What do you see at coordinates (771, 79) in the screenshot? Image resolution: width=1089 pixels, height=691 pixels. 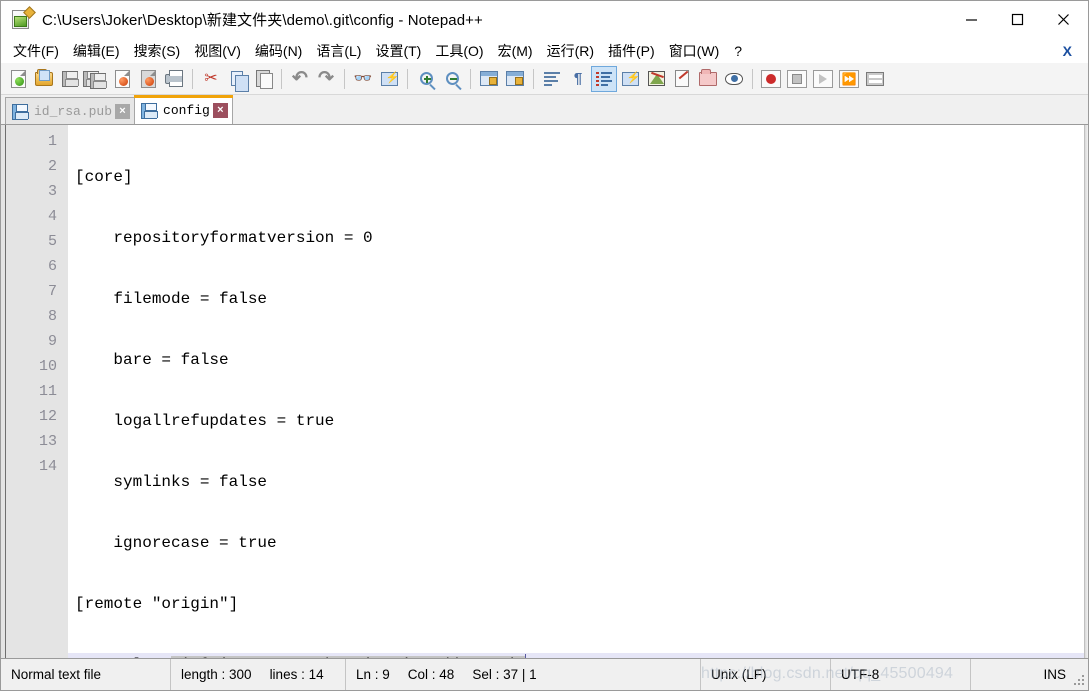 I see `record-macro-icon` at bounding box center [771, 79].